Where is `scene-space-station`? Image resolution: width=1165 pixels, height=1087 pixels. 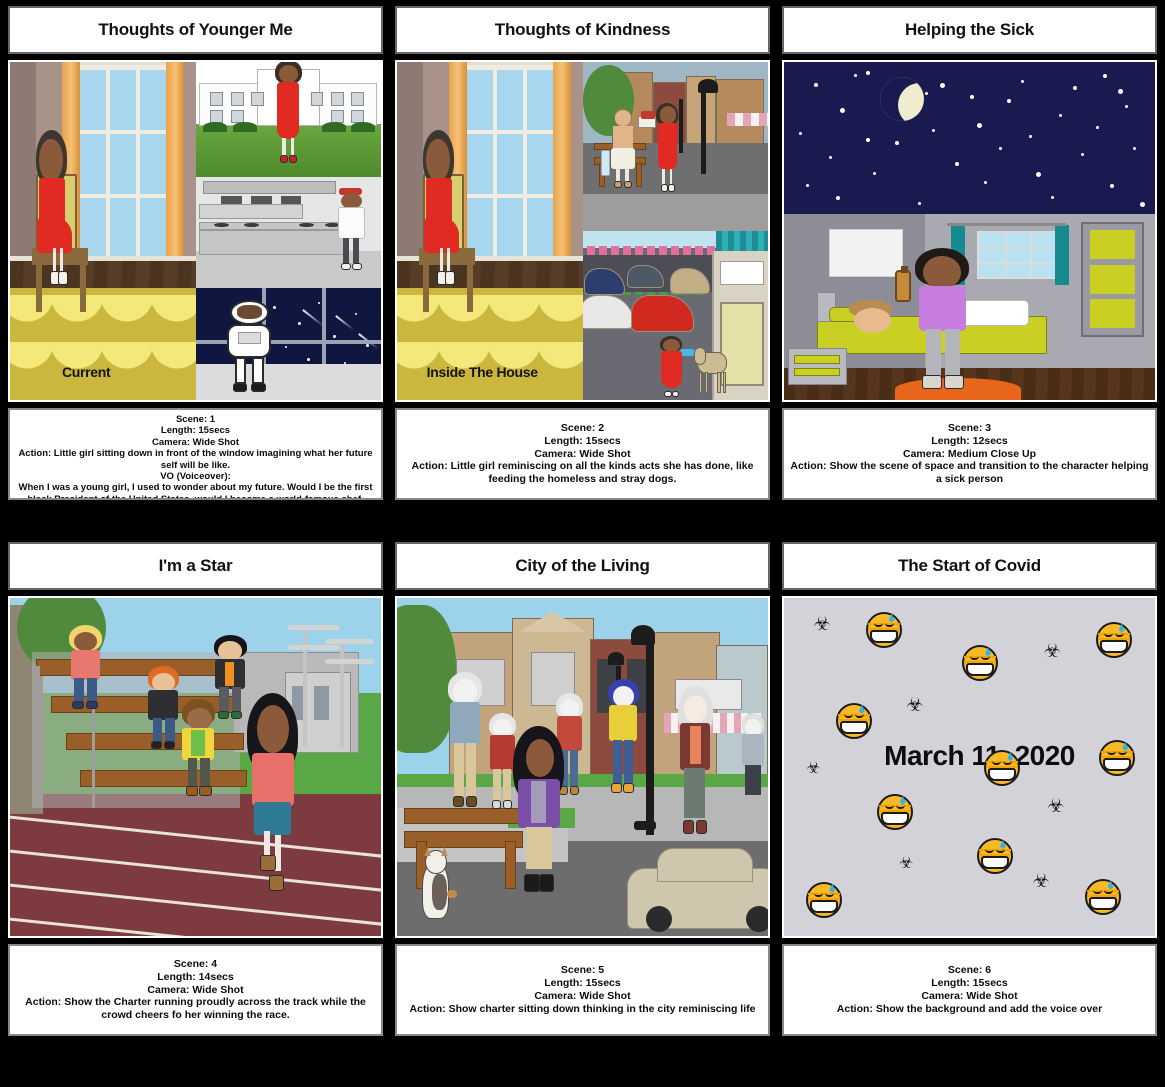
scene-space-station is located at coordinates (288, 344).